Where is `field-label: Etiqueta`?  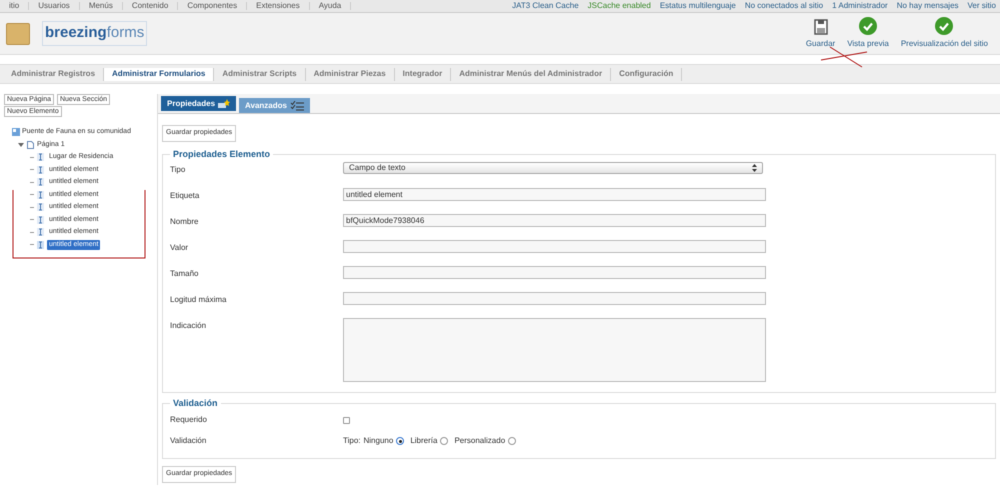 field-label: Etiqueta is located at coordinates (185, 196).